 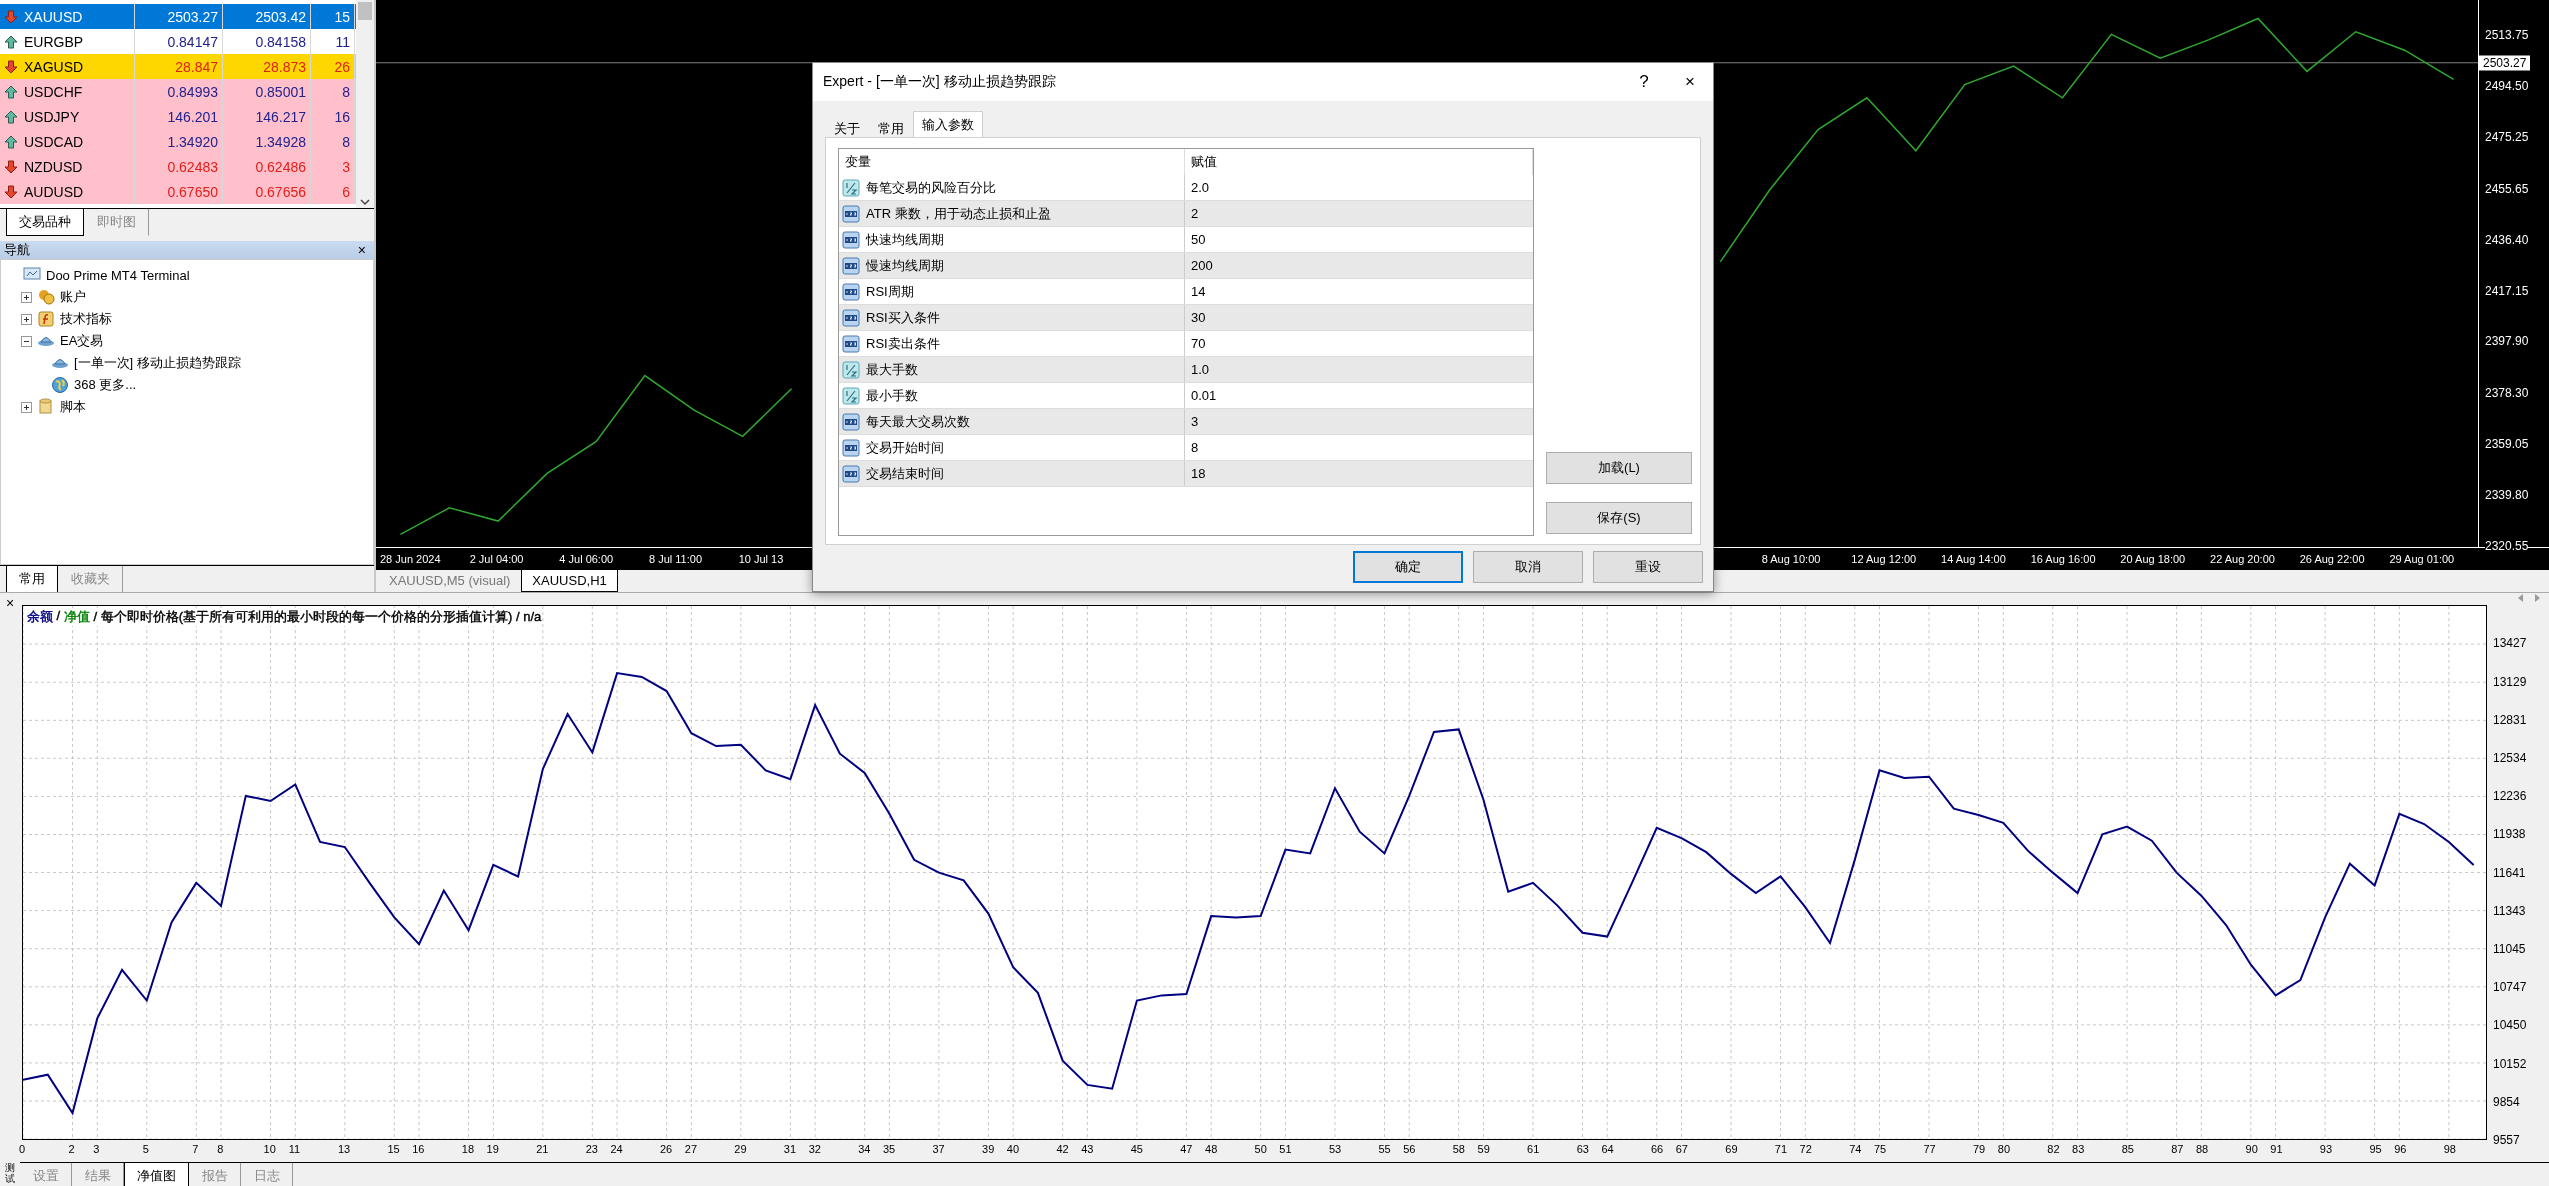 I want to click on parameter-value: 200, so click(x=1359, y=265).